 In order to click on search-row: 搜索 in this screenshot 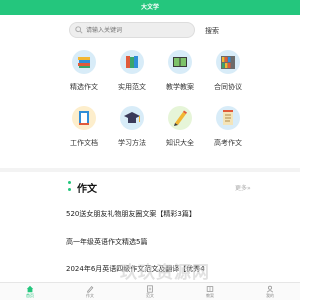, I will do `click(150, 32)`.